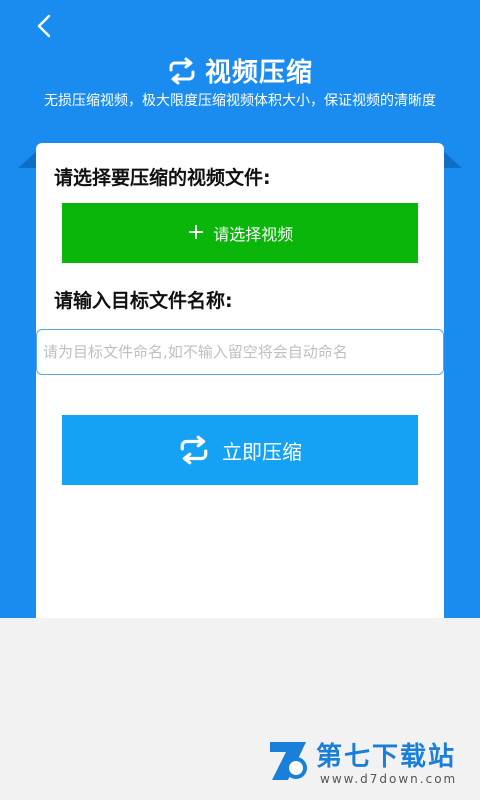 The height and width of the screenshot is (800, 480). What do you see at coordinates (389, 779) in the screenshot?
I see `watermark-url: www.d7down.com` at bounding box center [389, 779].